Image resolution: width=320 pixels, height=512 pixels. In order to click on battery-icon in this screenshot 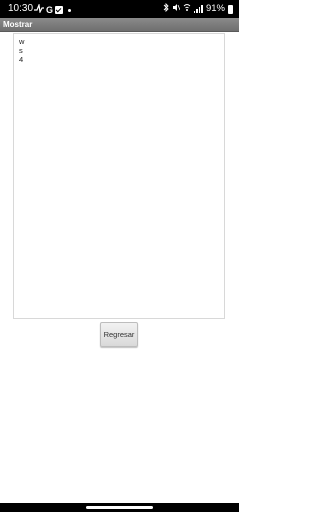, I will do `click(230, 9)`.